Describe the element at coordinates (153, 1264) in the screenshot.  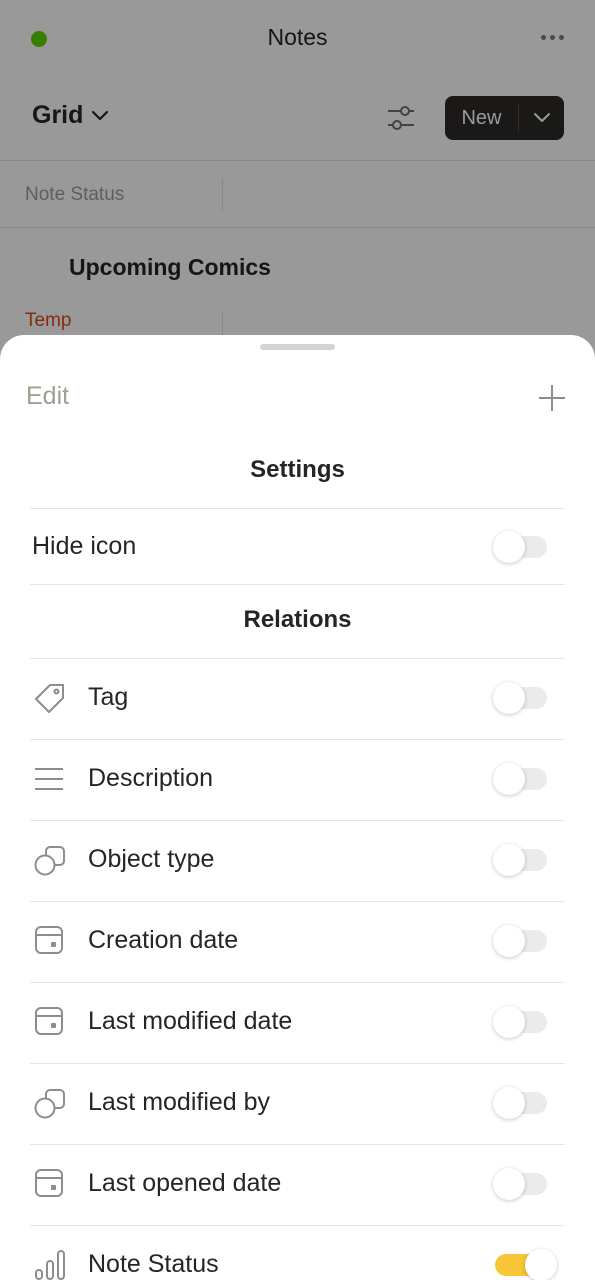
I see `relation-label-note-status: Note Status` at that location.